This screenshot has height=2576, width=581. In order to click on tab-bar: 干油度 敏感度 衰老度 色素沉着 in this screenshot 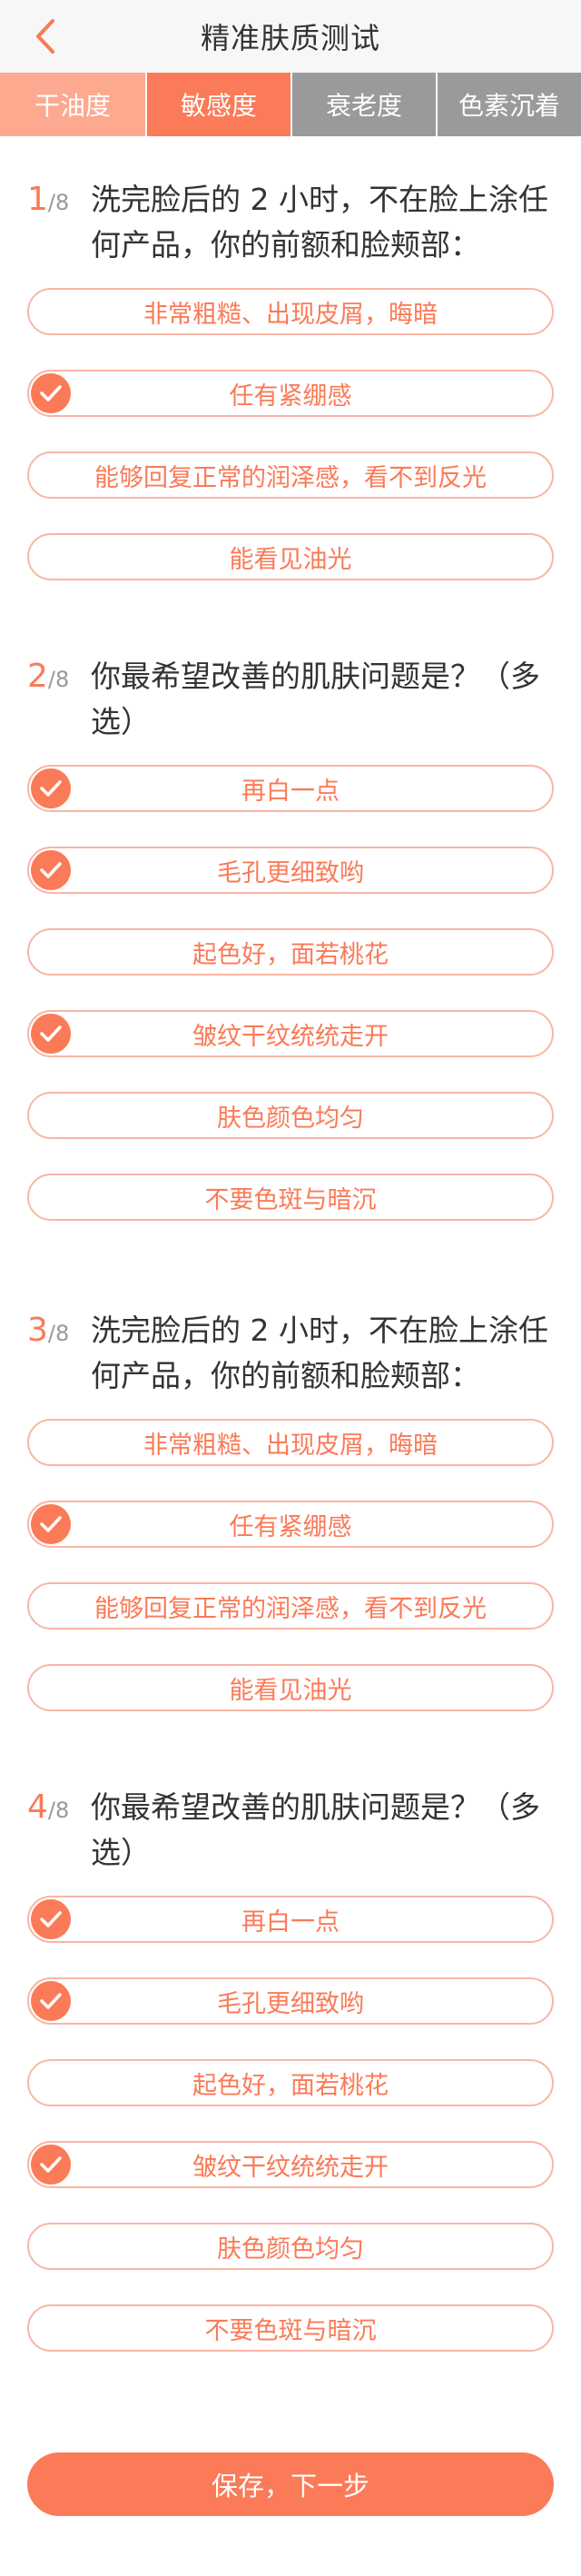, I will do `click(290, 104)`.